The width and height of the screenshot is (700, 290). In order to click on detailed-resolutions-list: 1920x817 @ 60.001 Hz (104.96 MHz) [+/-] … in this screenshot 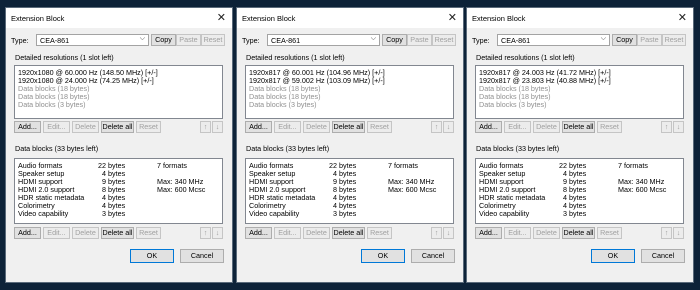, I will do `click(349, 92)`.